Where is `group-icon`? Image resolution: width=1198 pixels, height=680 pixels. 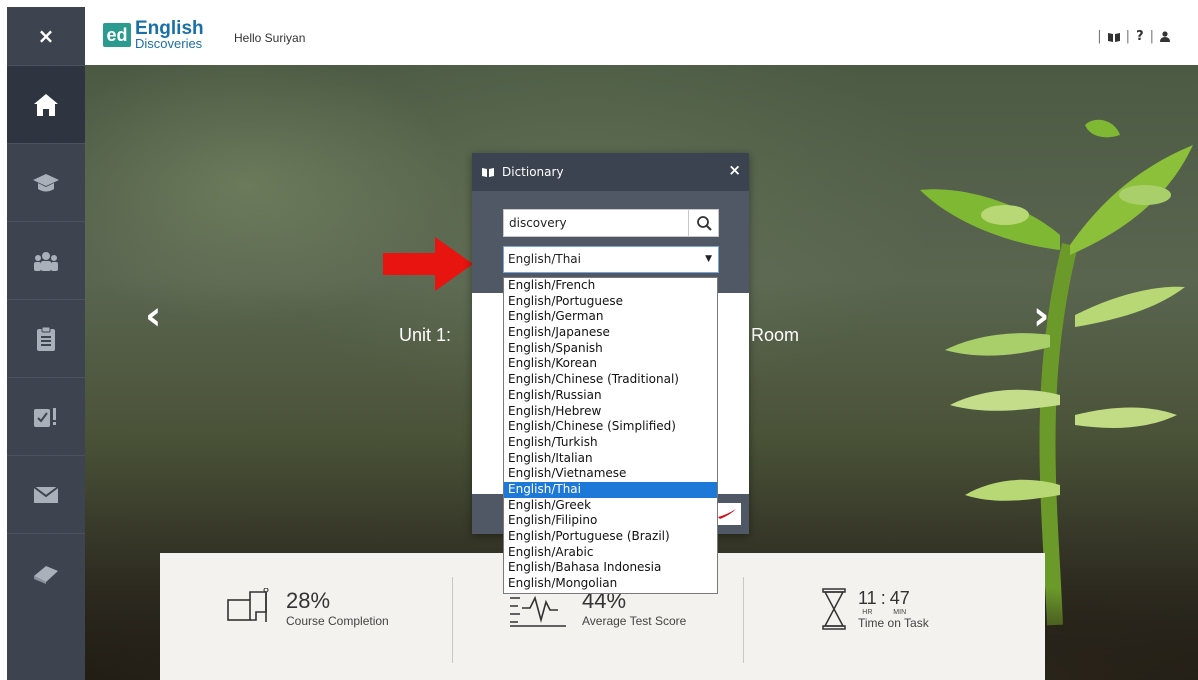 group-icon is located at coordinates (46, 261).